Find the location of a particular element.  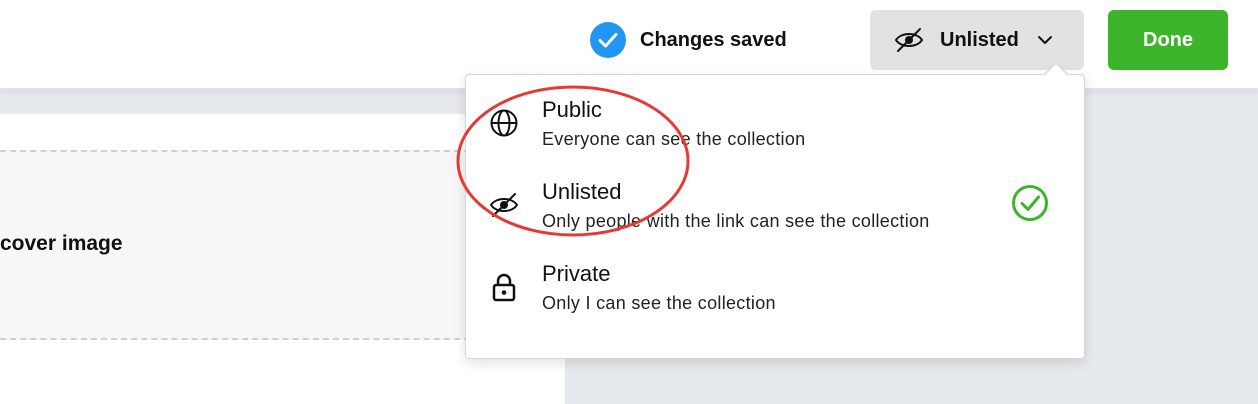

dropdown-caret-fill is located at coordinates (1056, 70).